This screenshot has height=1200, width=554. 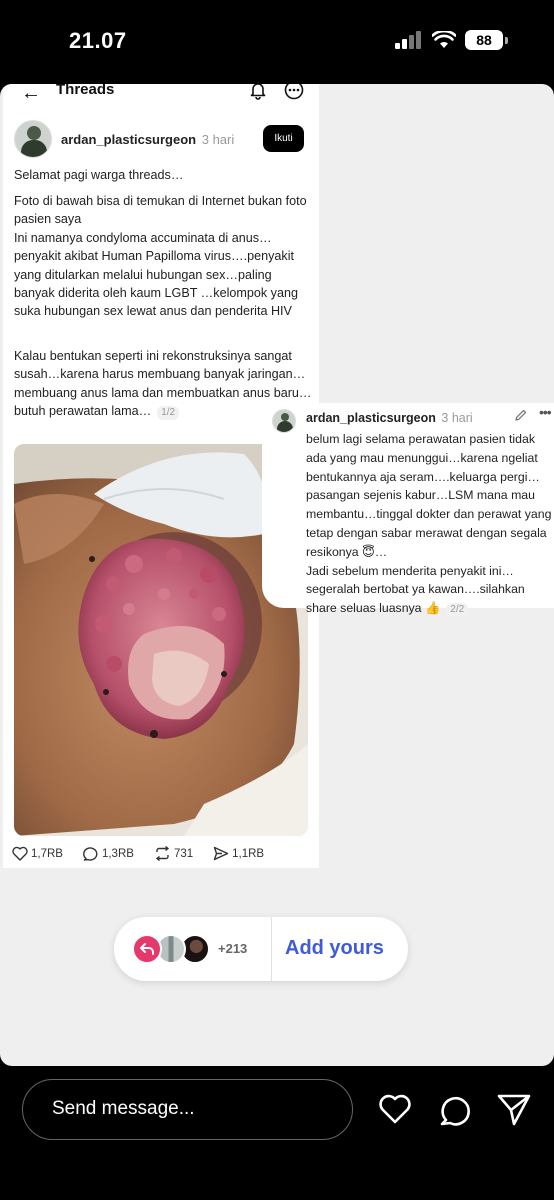 I want to click on share-count: 1,1RB, so click(x=248, y=853).